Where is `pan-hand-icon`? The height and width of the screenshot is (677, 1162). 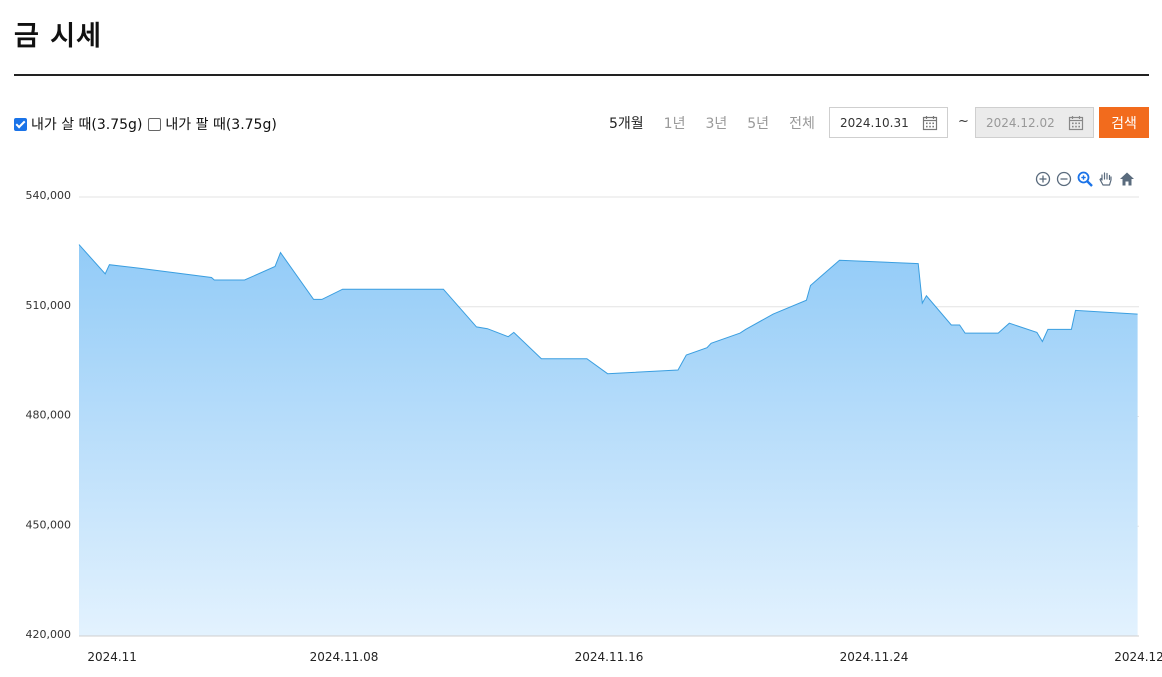
pan-hand-icon is located at coordinates (1106, 179).